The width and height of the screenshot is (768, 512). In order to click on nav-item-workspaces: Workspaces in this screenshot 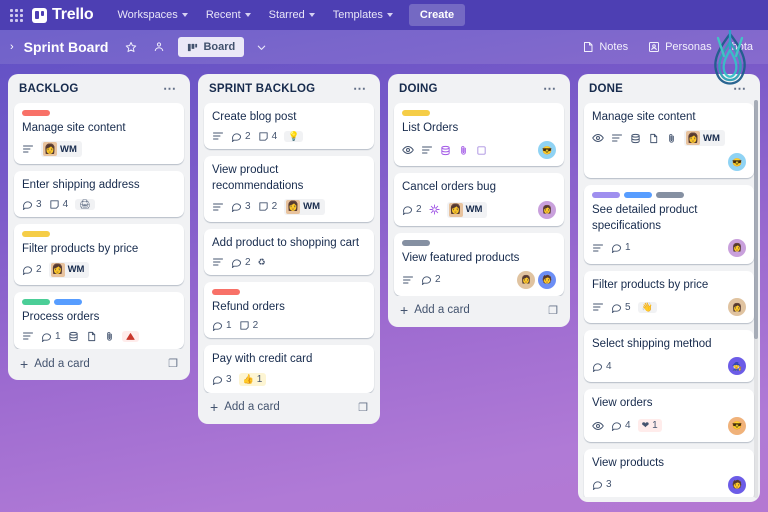, I will do `click(152, 15)`.